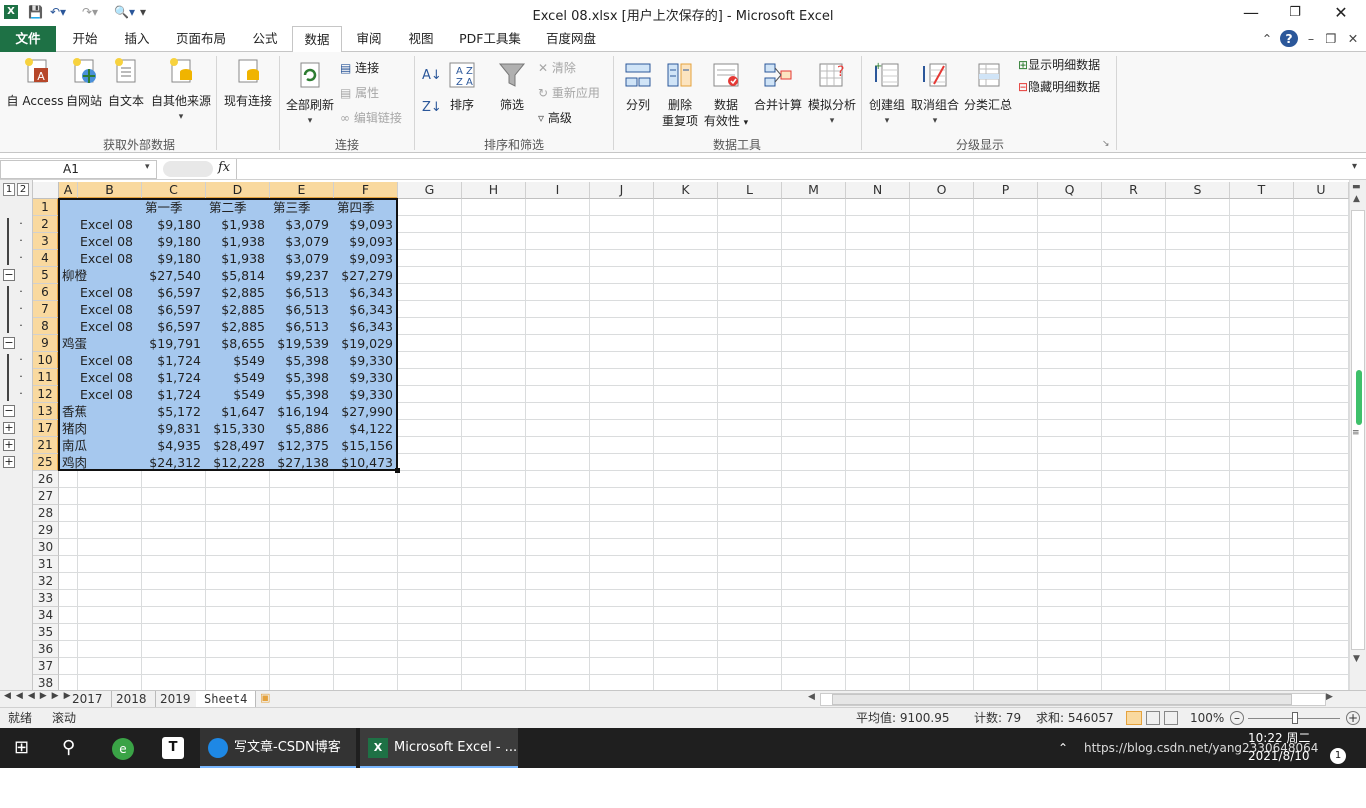 Image resolution: width=1366 pixels, height=808 pixels. Describe the element at coordinates (1356, 187) in the screenshot. I see `split-box-icon: ▬` at that location.